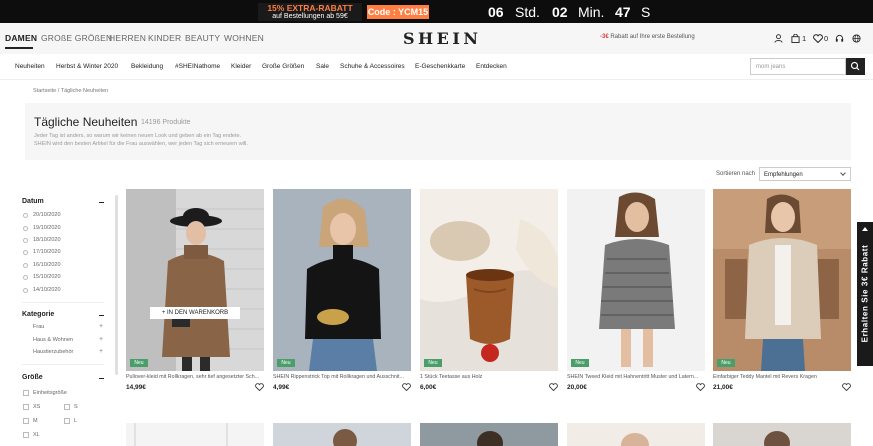 This screenshot has height=446, width=873. Describe the element at coordinates (33, 201) in the screenshot. I see `filter-datum-title: Datum` at that location.